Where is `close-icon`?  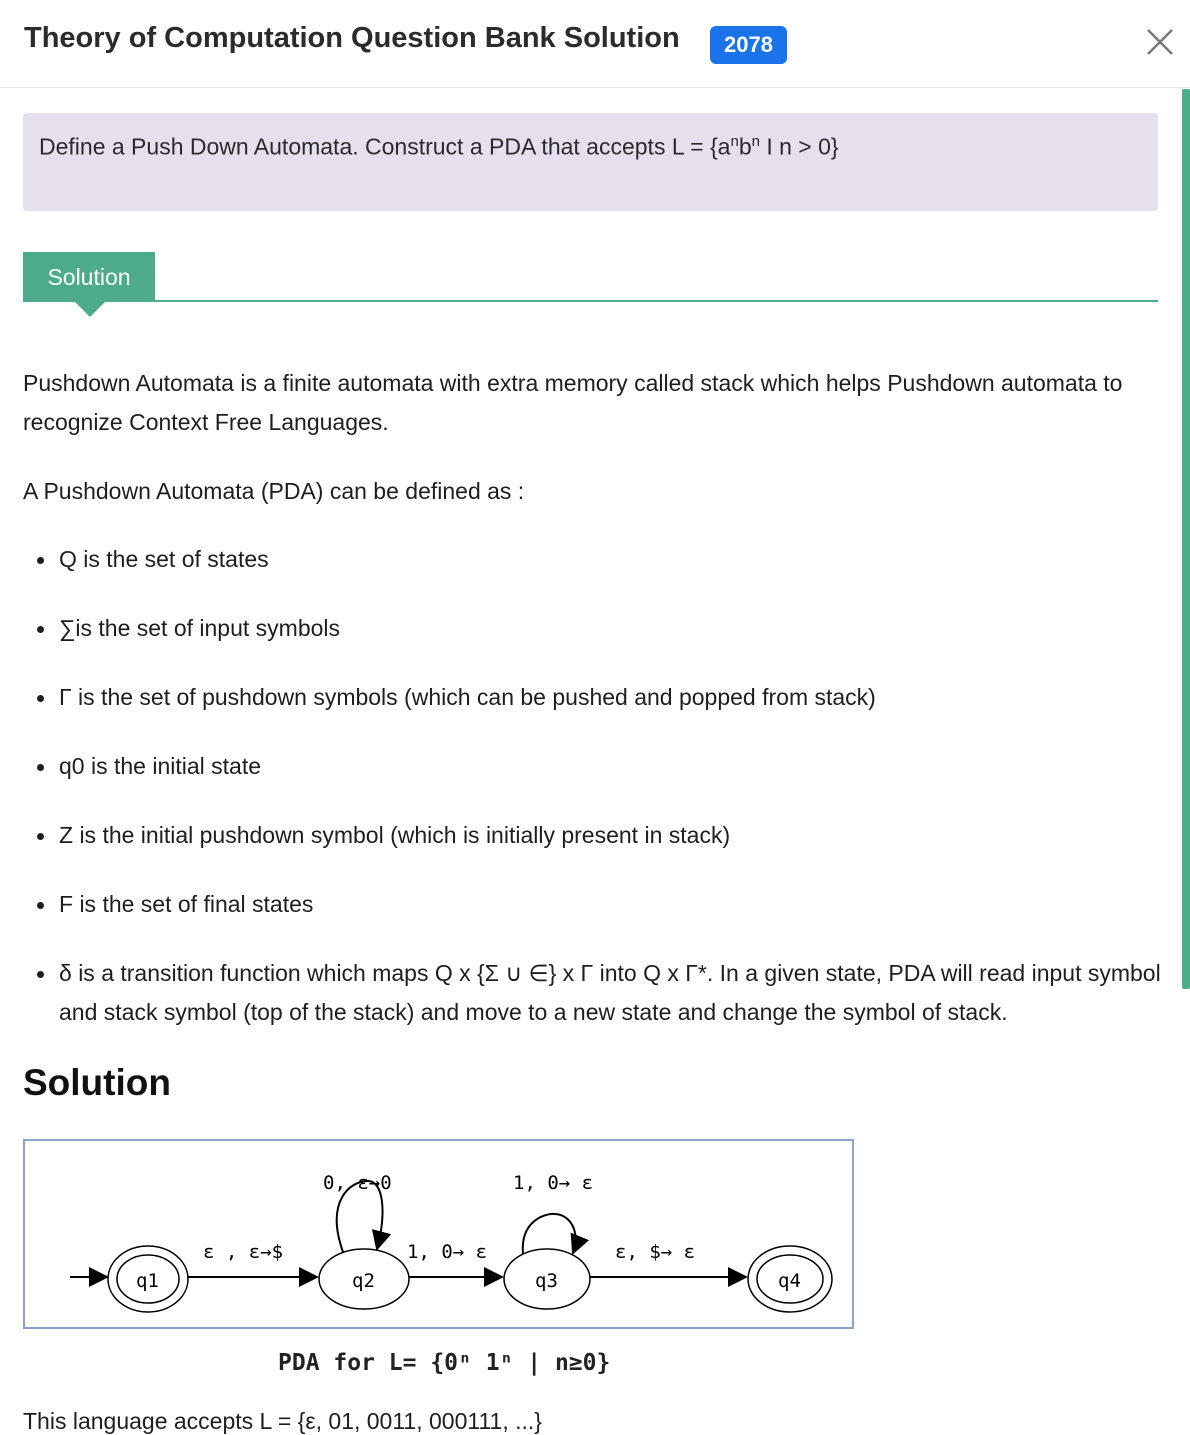
close-icon is located at coordinates (1160, 42).